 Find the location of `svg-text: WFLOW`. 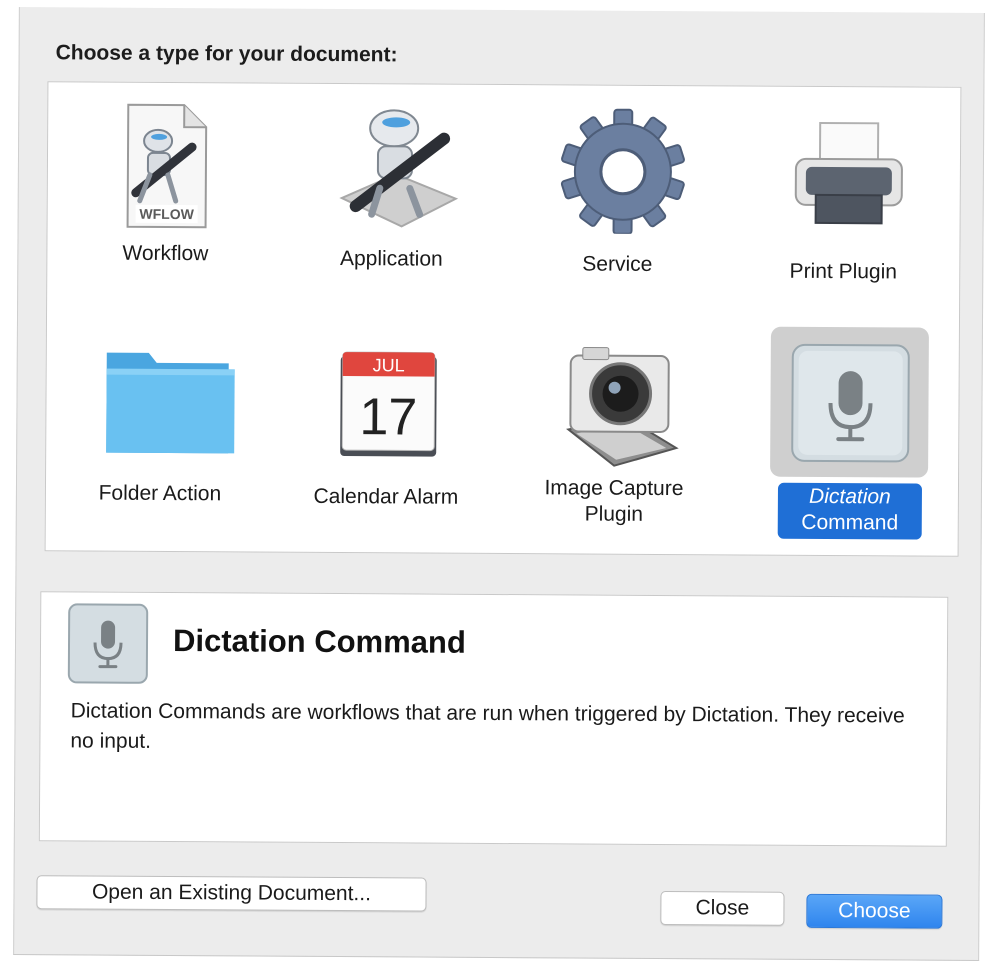

svg-text: WFLOW is located at coordinates (166, 214).